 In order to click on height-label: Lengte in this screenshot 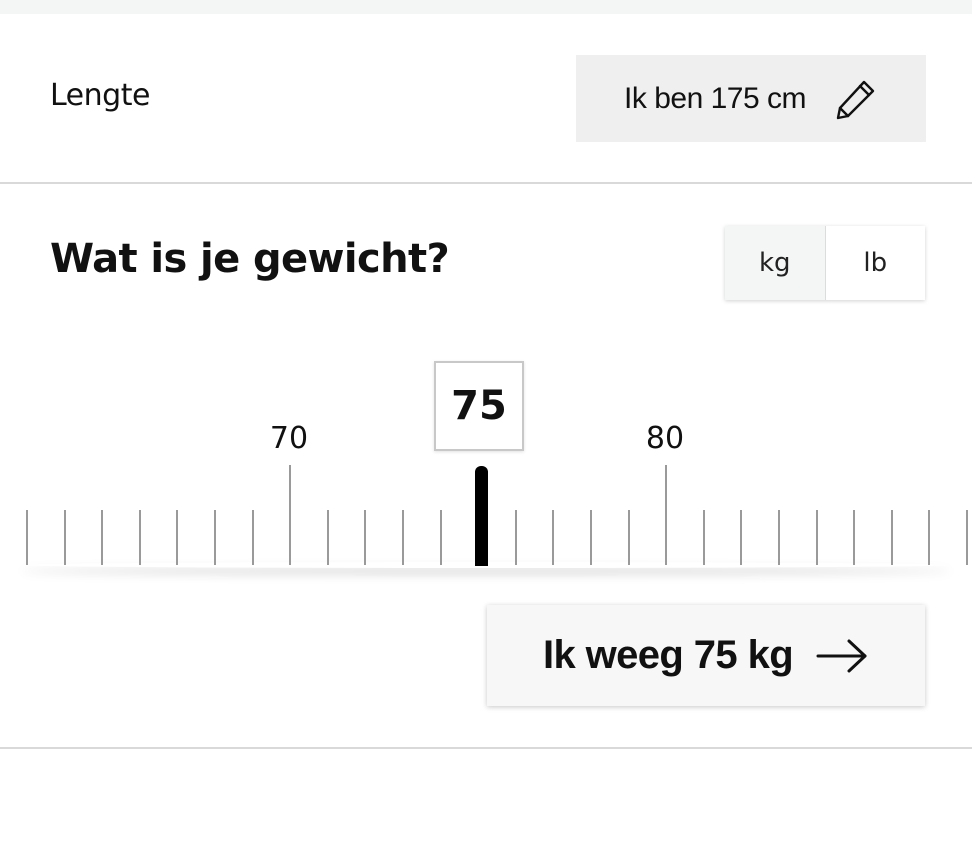, I will do `click(100, 95)`.